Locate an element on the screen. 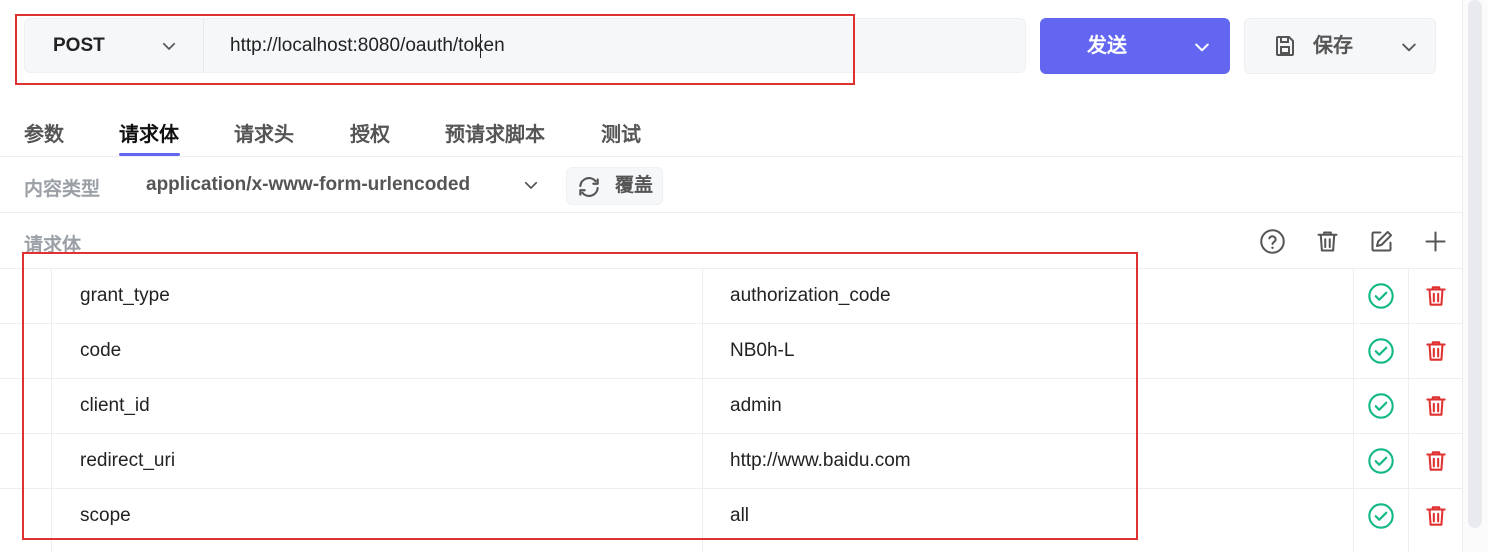  save-label: 保存 is located at coordinates (1333, 46).